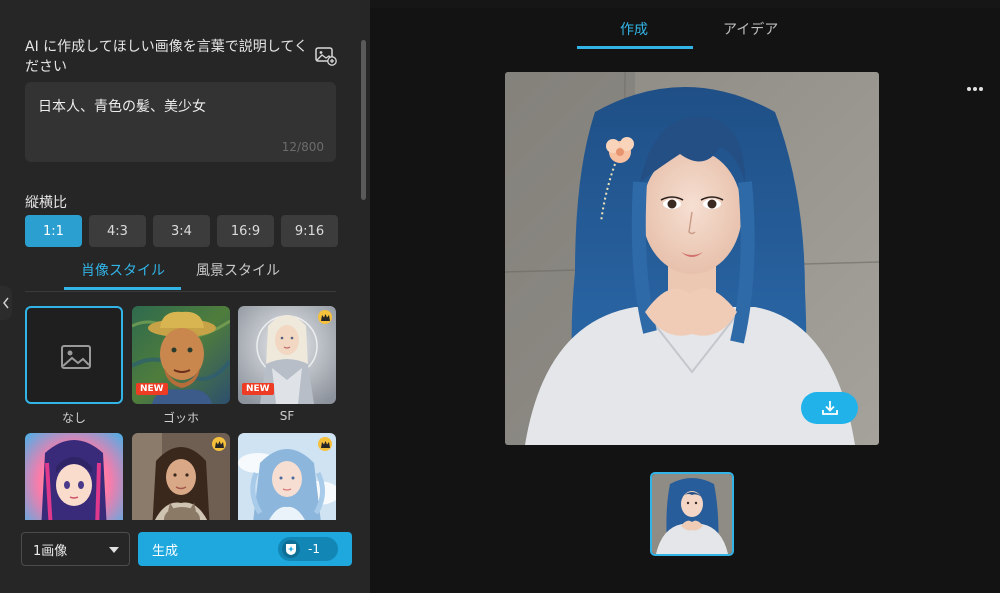 Image resolution: width=1000 pixels, height=593 pixels. What do you see at coordinates (180, 275) in the screenshot?
I see `style-tabs: 肖像スタイル 風景スタイル` at bounding box center [180, 275].